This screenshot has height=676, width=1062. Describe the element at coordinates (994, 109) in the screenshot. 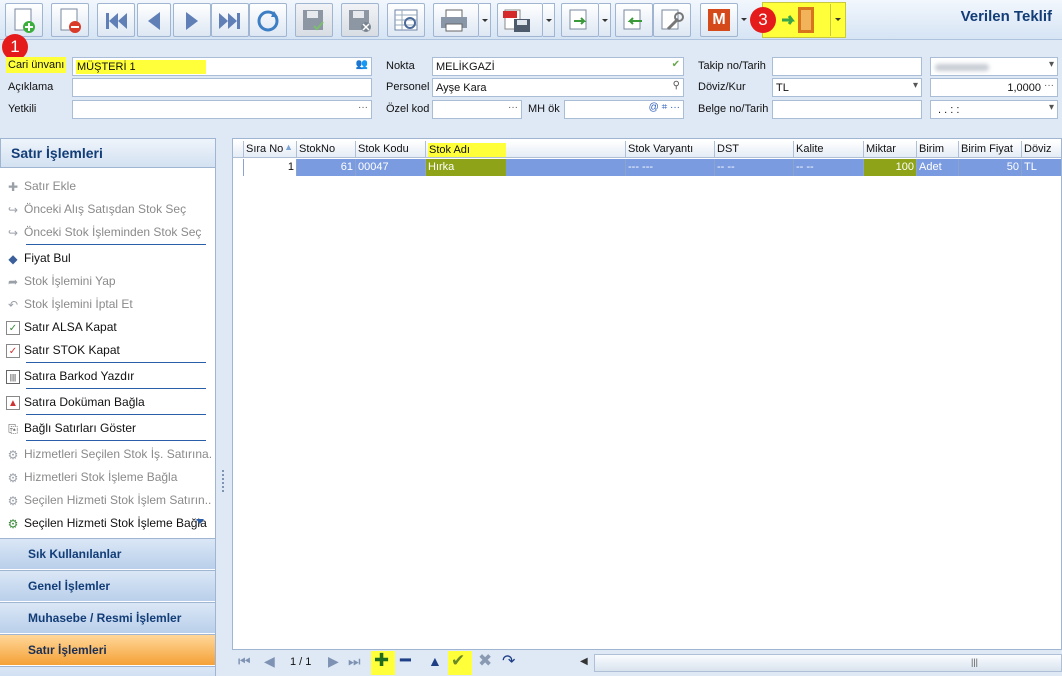

I see `belge-date-field: . . : : ▾` at that location.